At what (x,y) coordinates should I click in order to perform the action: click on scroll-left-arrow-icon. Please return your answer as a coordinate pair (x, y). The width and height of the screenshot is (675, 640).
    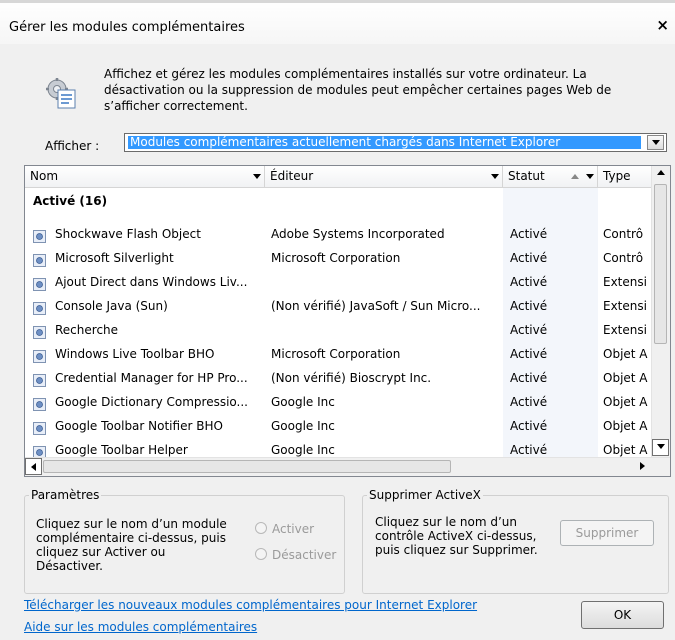
    Looking at the image, I should click on (33, 467).